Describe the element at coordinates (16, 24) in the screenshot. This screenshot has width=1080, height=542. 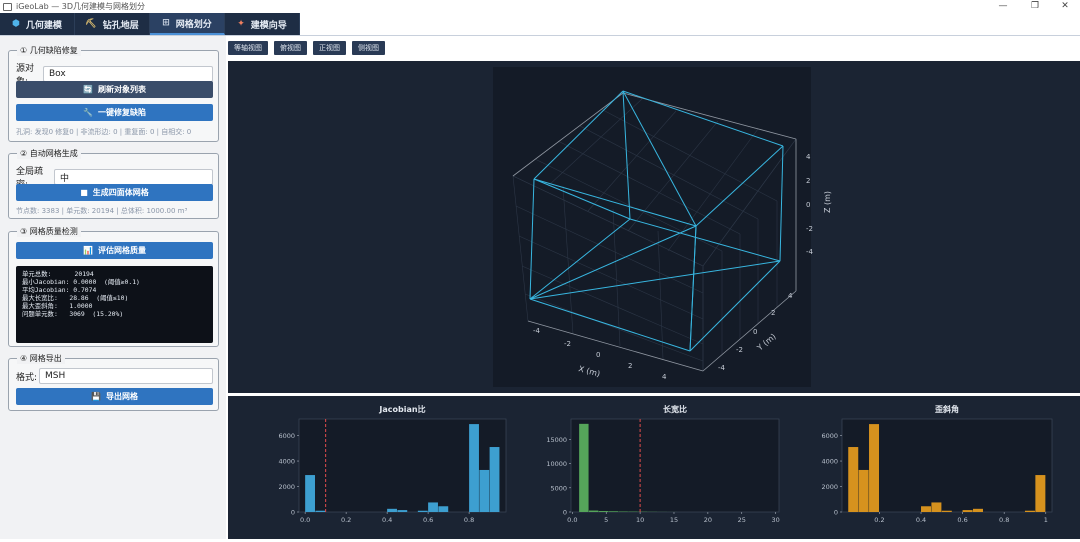
I see `cube-icon: ⬢` at that location.